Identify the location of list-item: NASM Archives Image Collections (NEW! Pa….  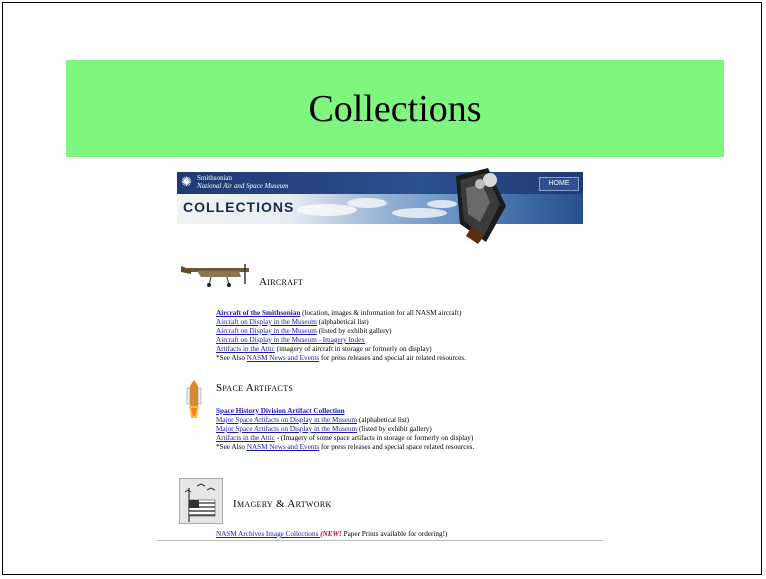
(332, 534).